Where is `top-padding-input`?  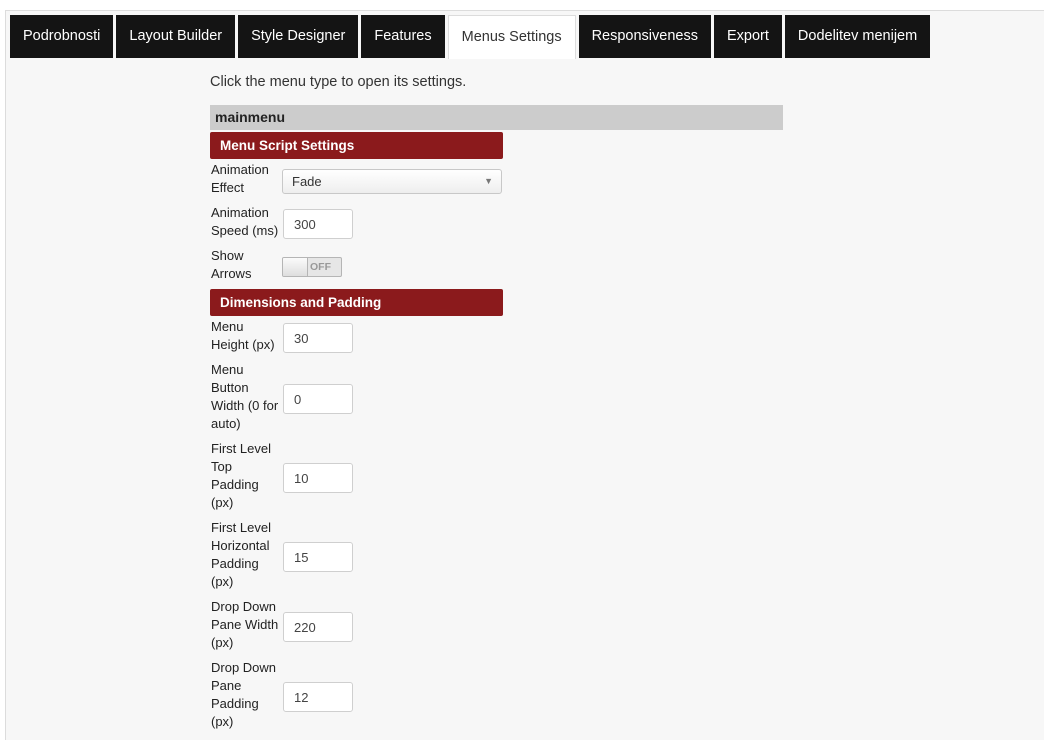
top-padding-input is located at coordinates (318, 478).